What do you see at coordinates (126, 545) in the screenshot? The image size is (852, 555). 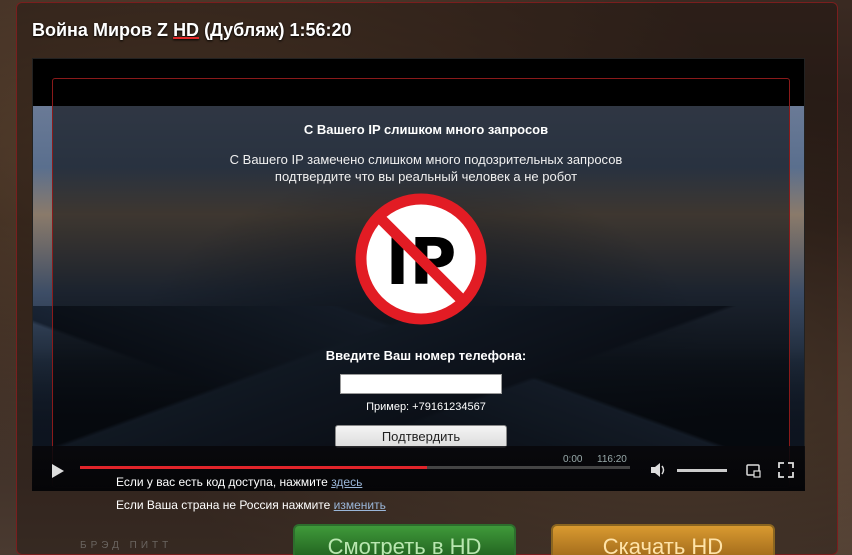 I see `poster-brand-text: БРЭД ПИТТ` at bounding box center [126, 545].